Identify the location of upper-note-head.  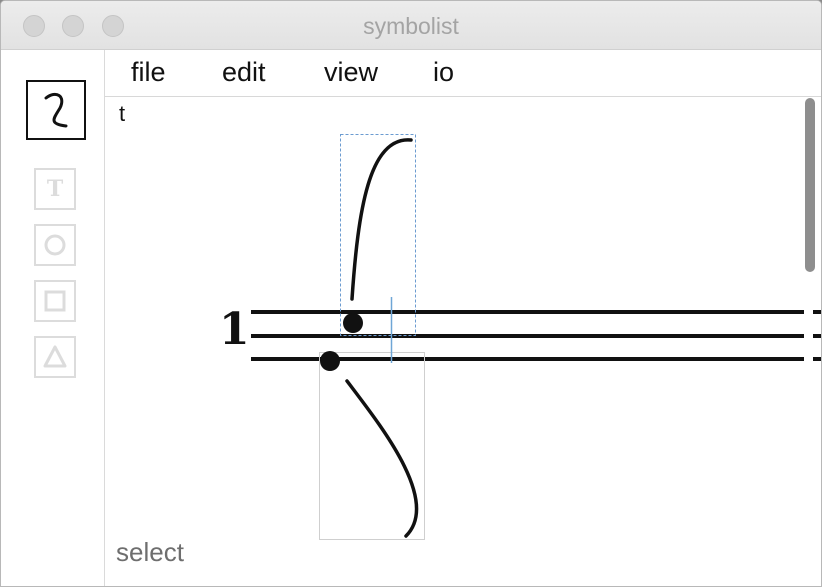
(353, 323).